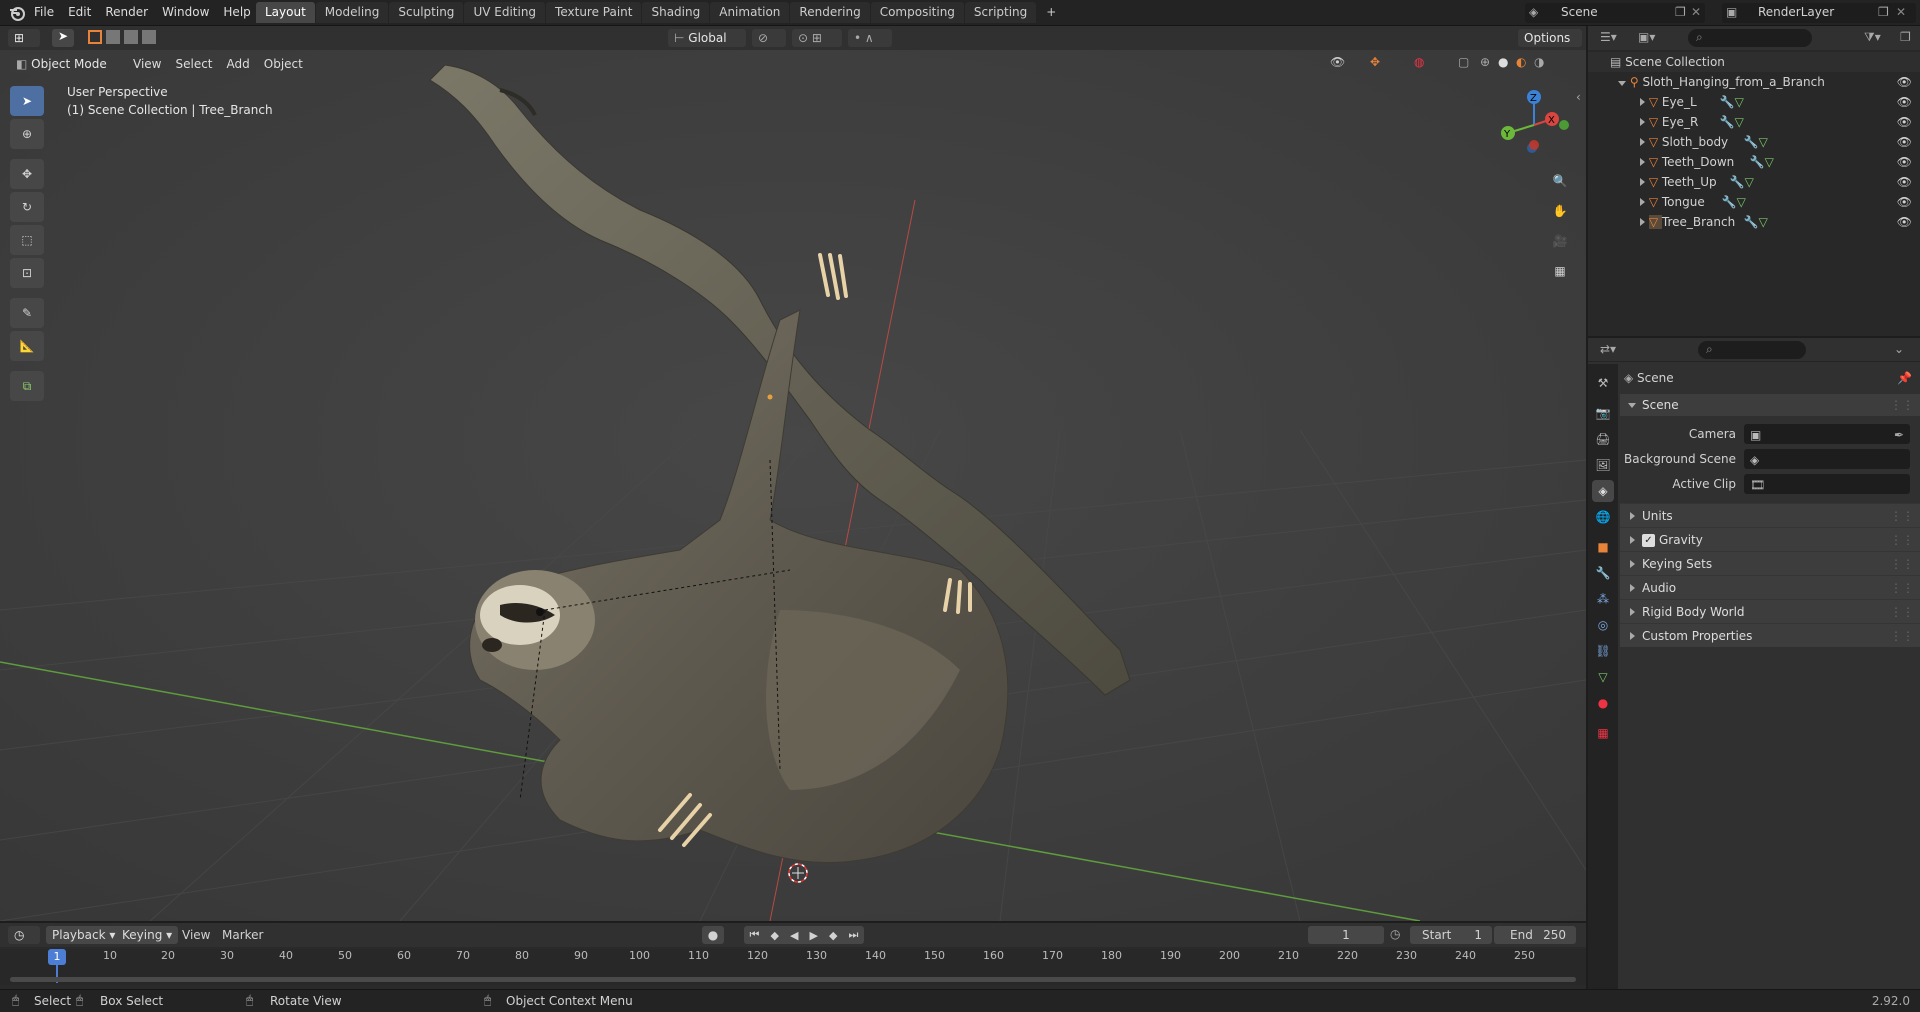 The height and width of the screenshot is (1012, 1920). Describe the element at coordinates (63, 38) in the screenshot. I see `select-tool-icon: ➤` at that location.